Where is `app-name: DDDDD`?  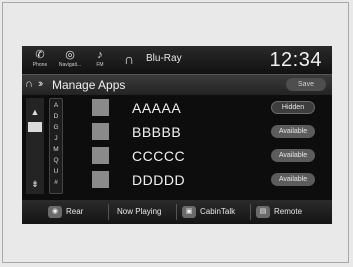 app-name: DDDDD is located at coordinates (159, 180).